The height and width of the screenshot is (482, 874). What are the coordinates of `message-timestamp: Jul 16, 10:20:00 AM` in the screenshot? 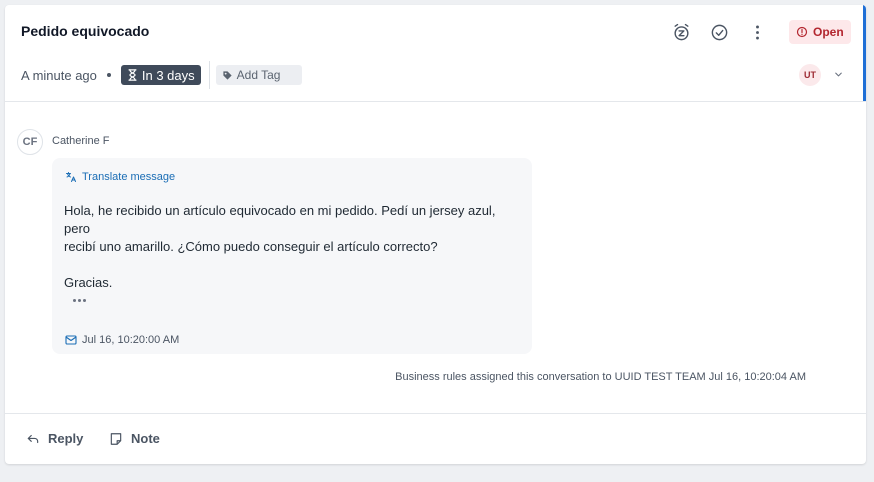 It's located at (122, 340).